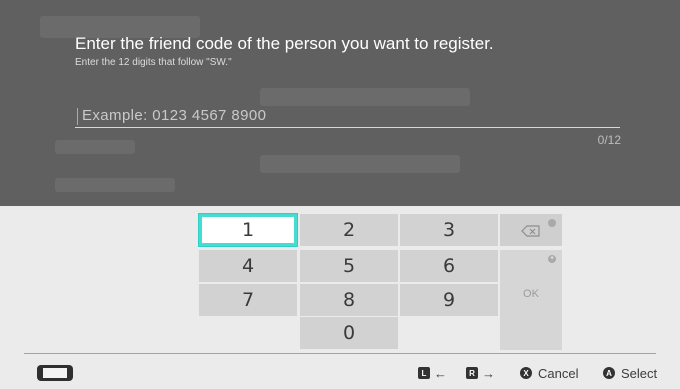 The height and width of the screenshot is (389, 680). Describe the element at coordinates (340, 353) in the screenshot. I see `footer-divider` at that location.